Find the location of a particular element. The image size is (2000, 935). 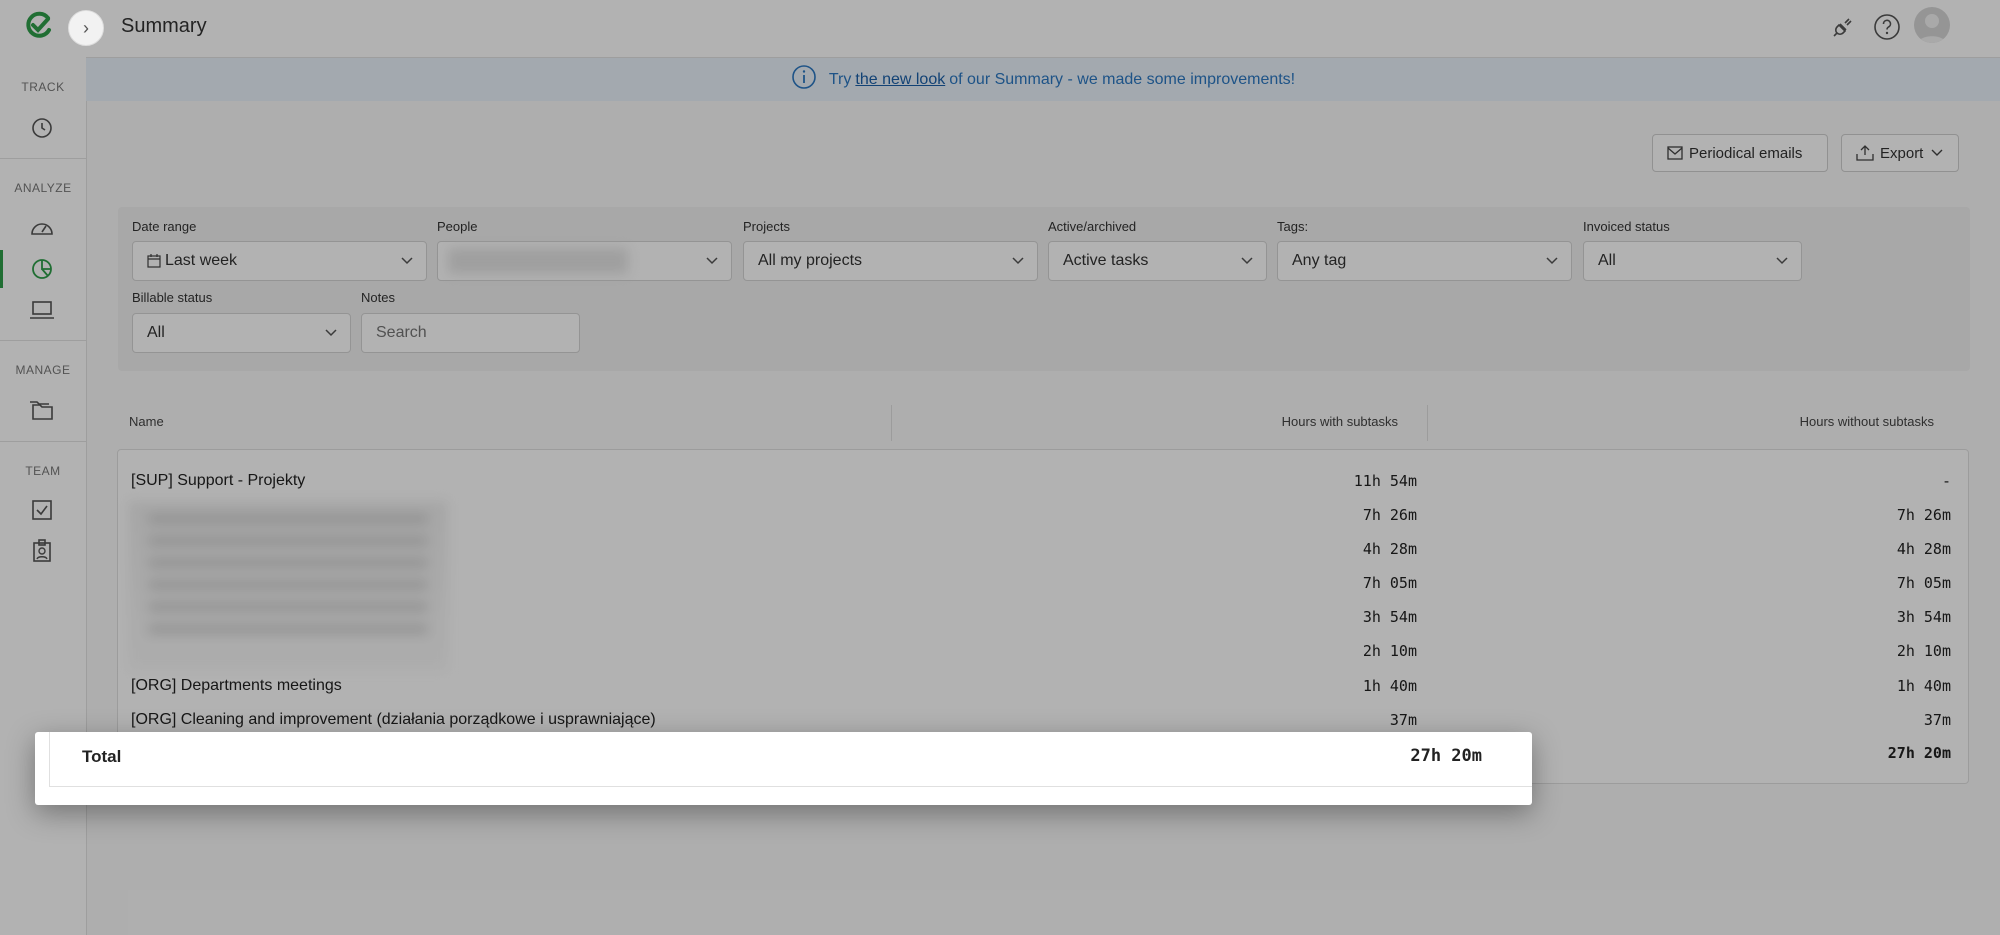

total-hours-with: 27h 20m is located at coordinates (1446, 756).